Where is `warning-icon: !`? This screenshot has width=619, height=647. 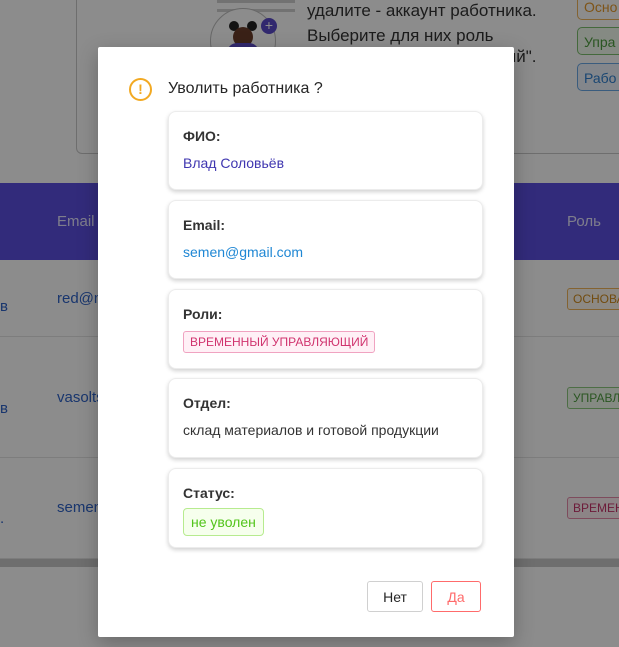 warning-icon: ! is located at coordinates (140, 89).